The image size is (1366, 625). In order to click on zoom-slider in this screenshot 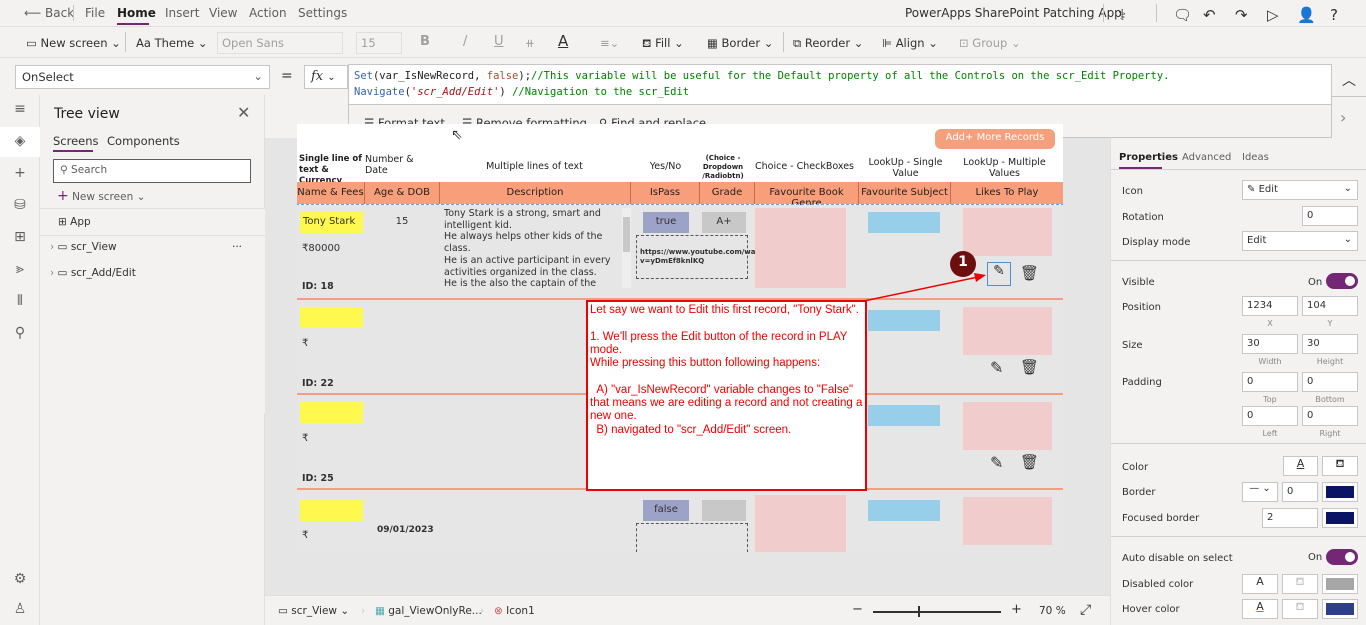, I will do `click(937, 612)`.